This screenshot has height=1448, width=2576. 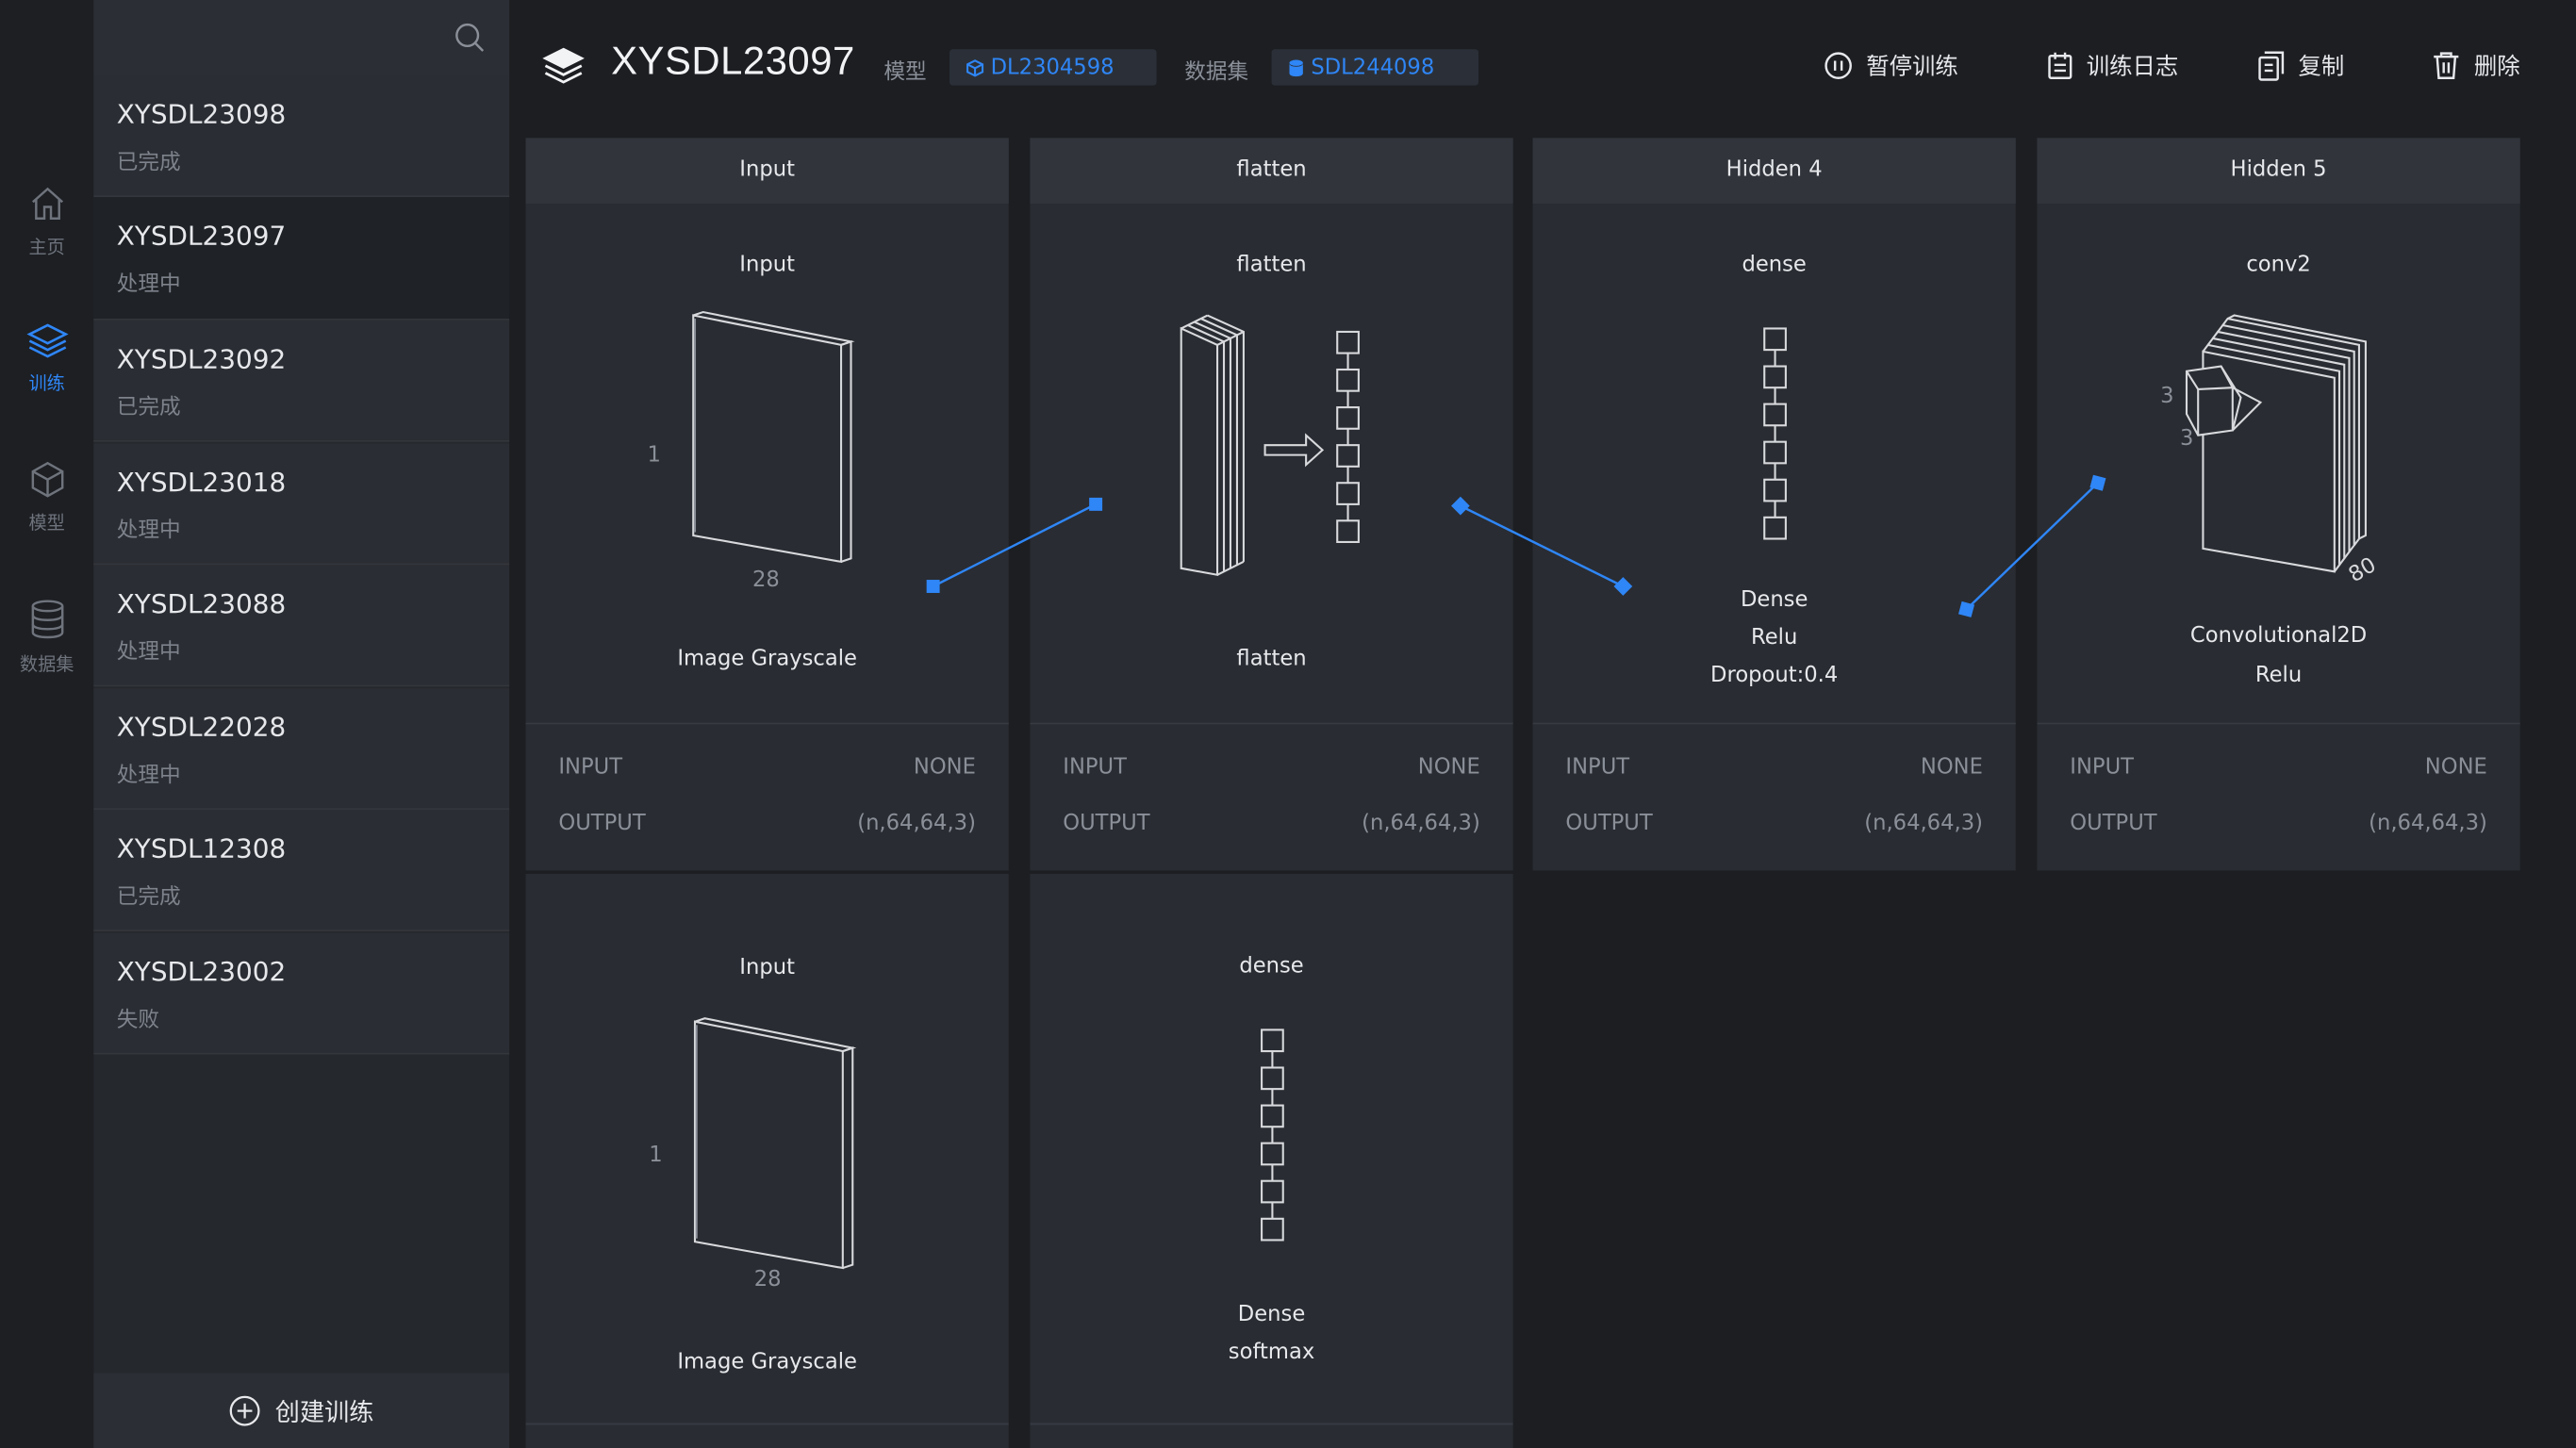 I want to click on layer-connectors, so click(x=1516, y=545).